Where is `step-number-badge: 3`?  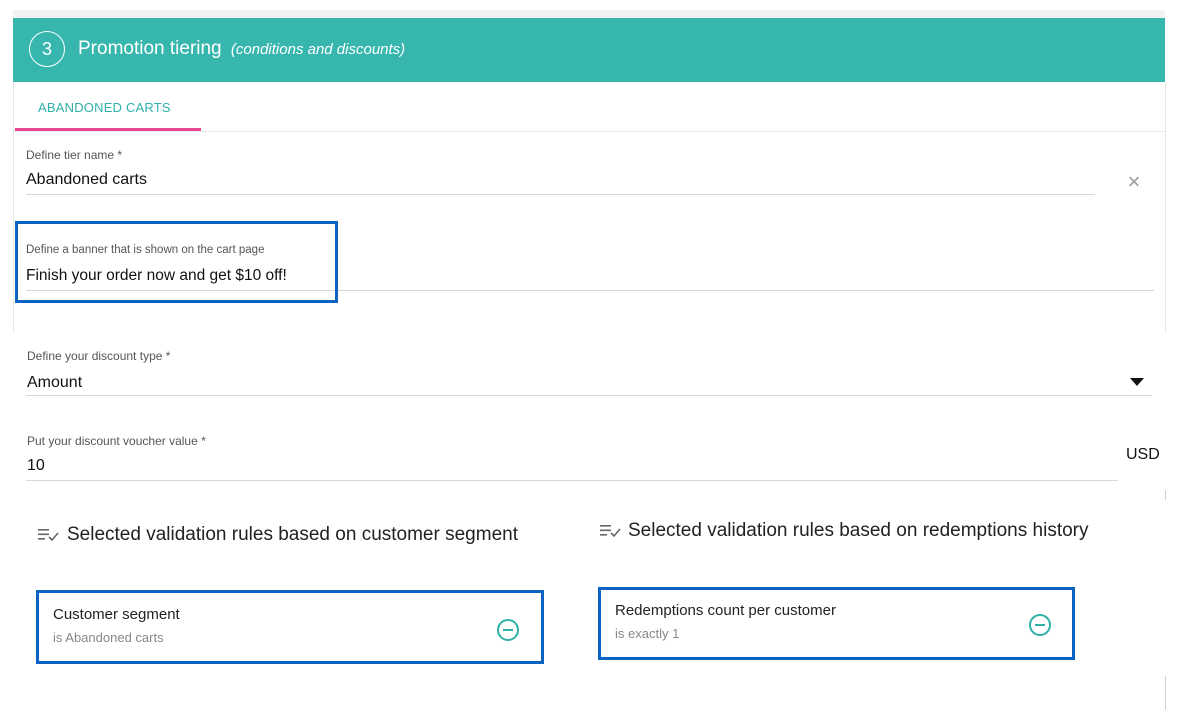
step-number-badge: 3 is located at coordinates (47, 49).